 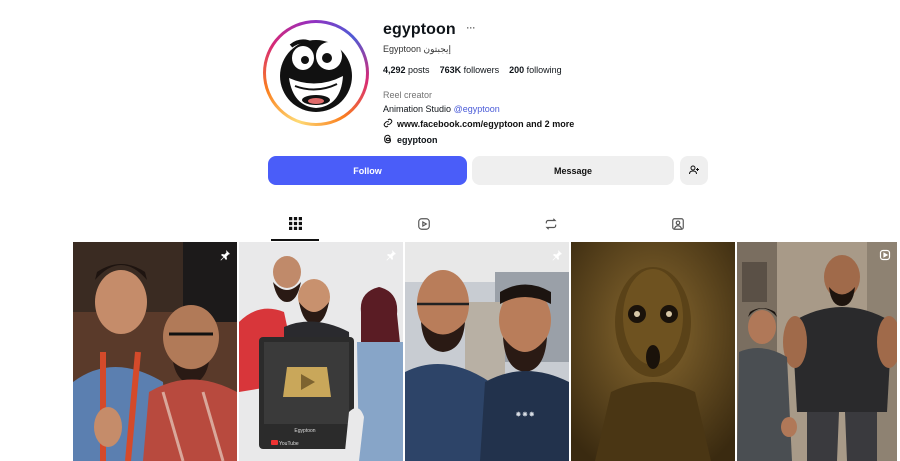 What do you see at coordinates (321, 351) in the screenshot?
I see `post-thumbnail: Egyptoon YouTube` at bounding box center [321, 351].